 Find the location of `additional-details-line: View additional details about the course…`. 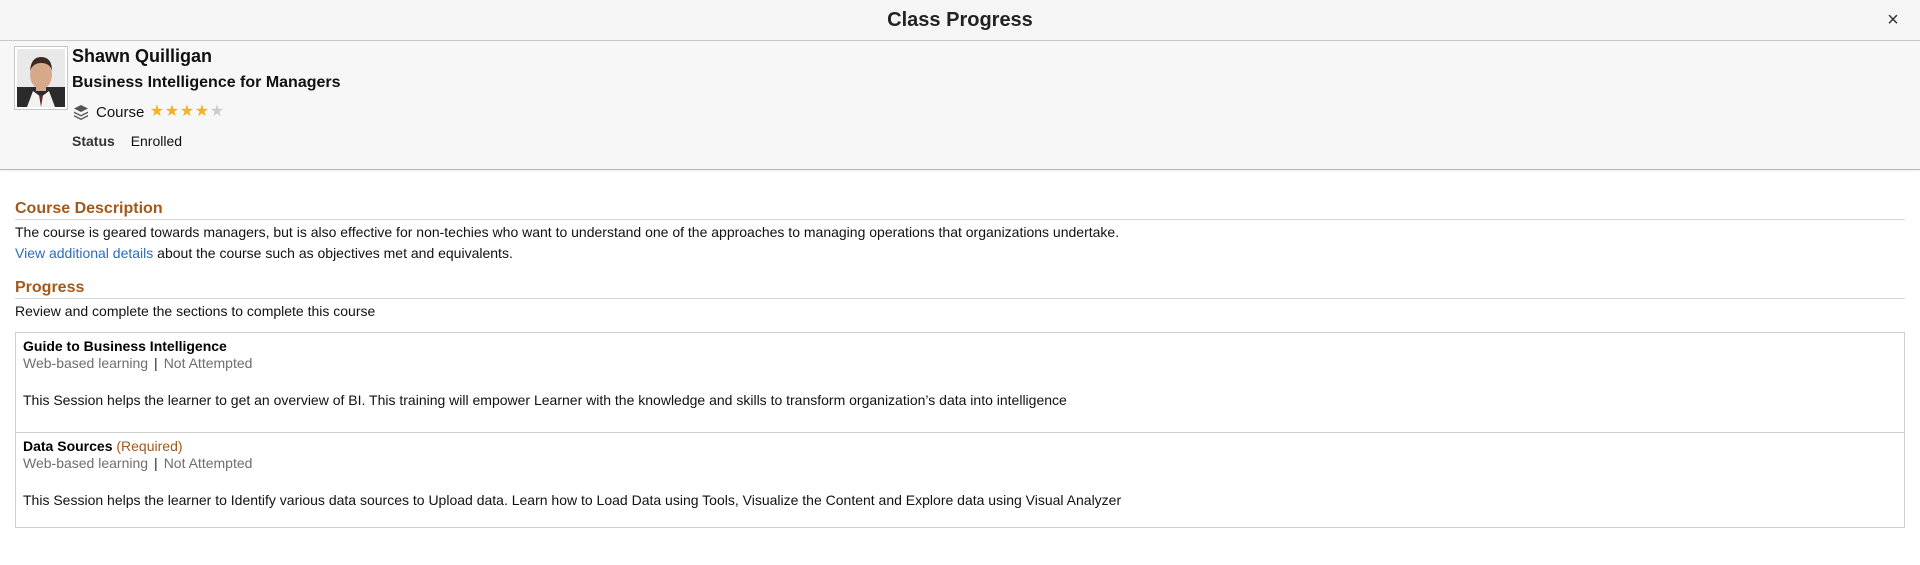

additional-details-line: View additional details about the course… is located at coordinates (960, 253).